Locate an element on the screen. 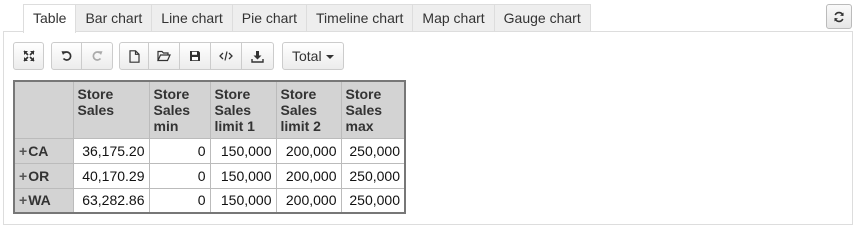 The height and width of the screenshot is (240, 856). redo-button is located at coordinates (97, 56).